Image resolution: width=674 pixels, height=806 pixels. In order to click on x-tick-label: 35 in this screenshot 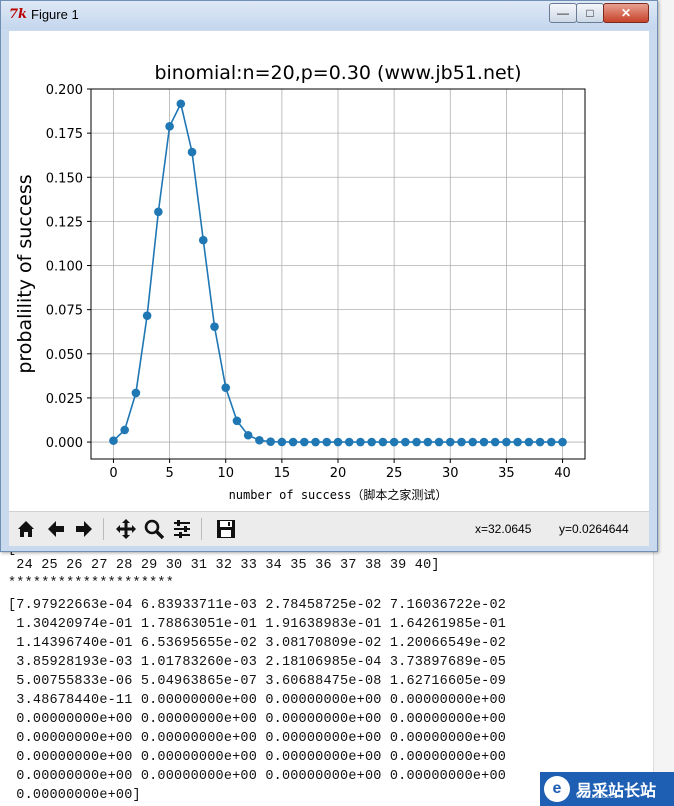, I will do `click(506, 473)`.